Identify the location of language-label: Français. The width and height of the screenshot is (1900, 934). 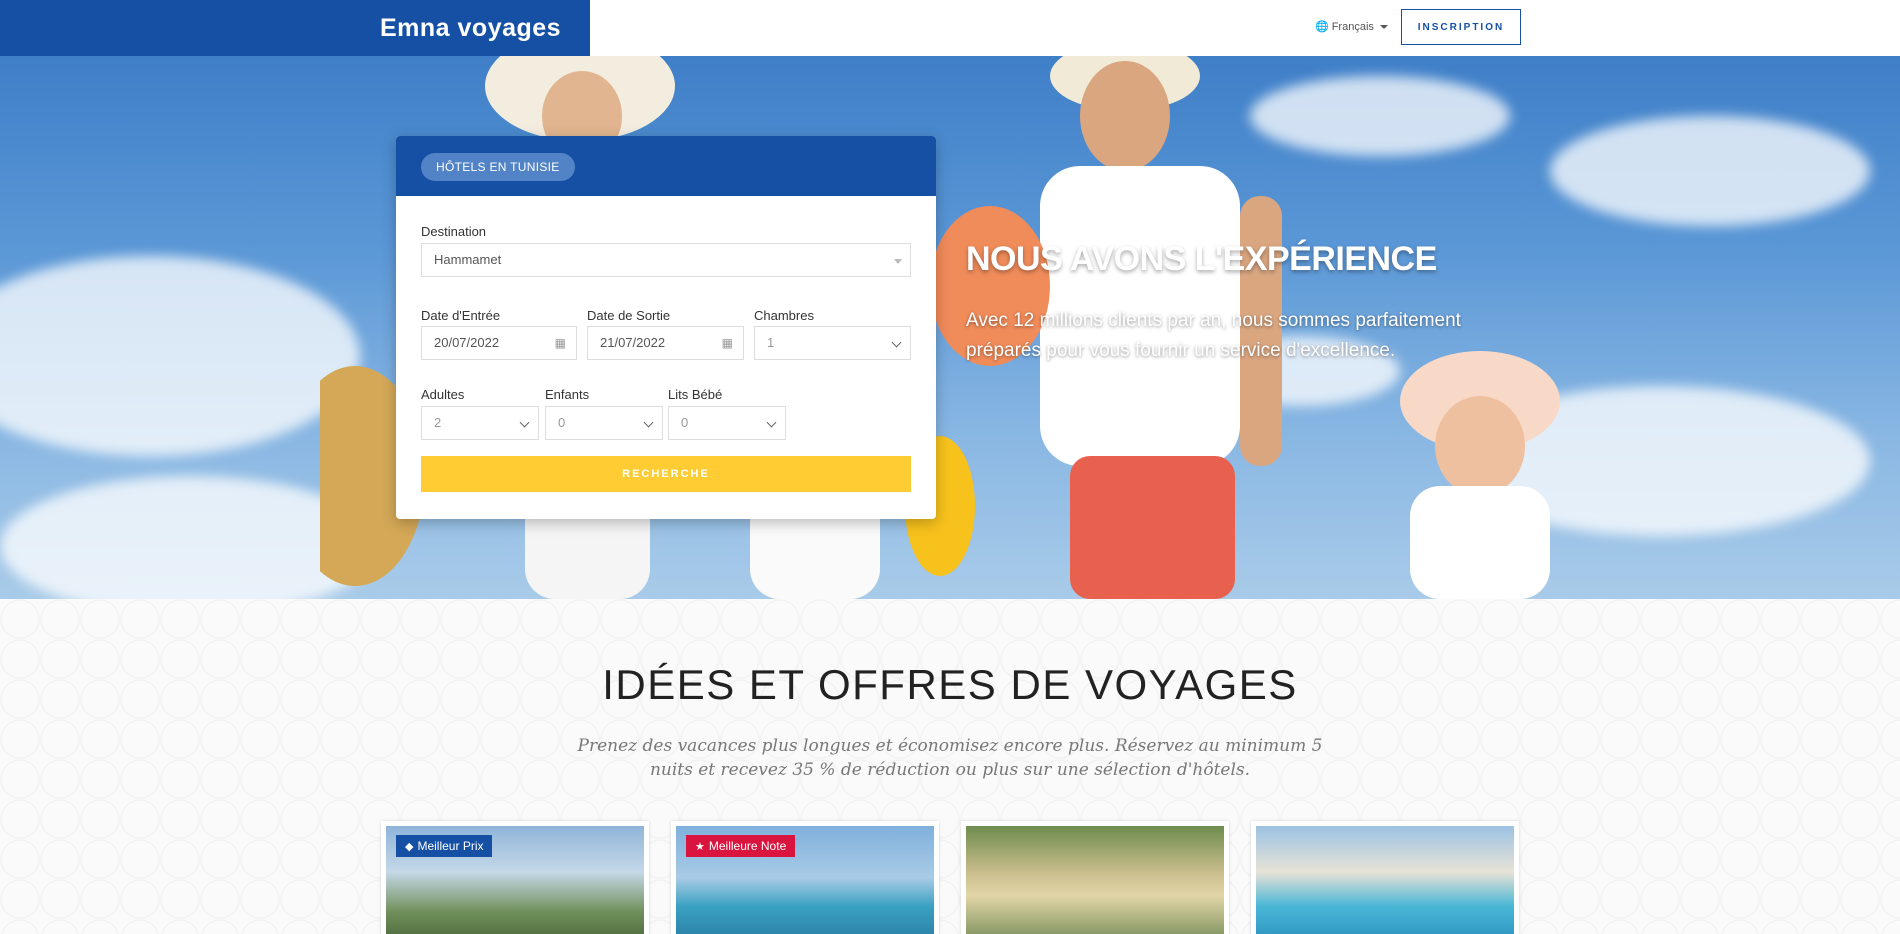
(1352, 26).